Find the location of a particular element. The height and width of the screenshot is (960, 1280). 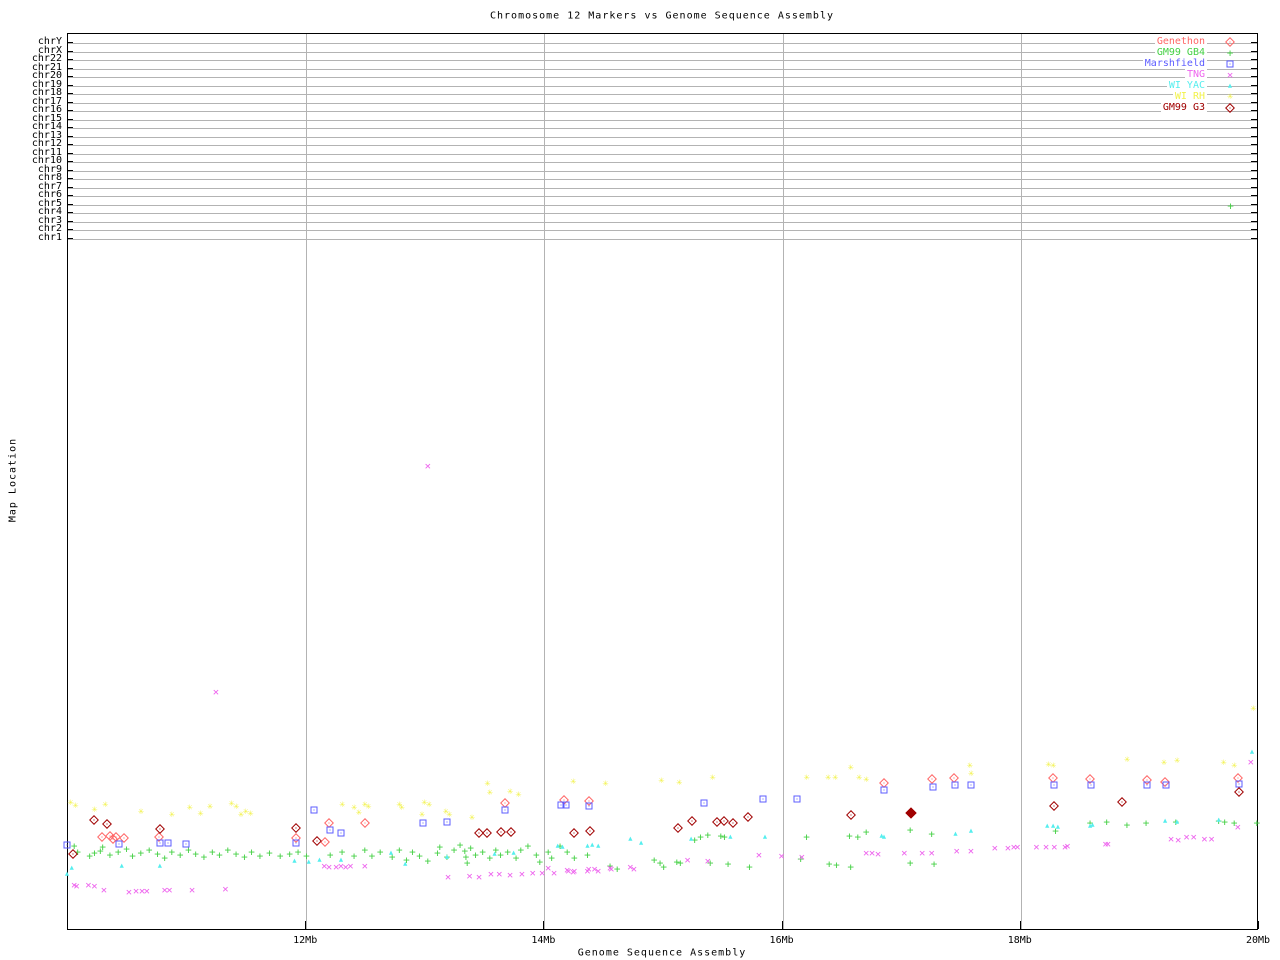

x-tick-label: 18Mb is located at coordinates (1019, 940).